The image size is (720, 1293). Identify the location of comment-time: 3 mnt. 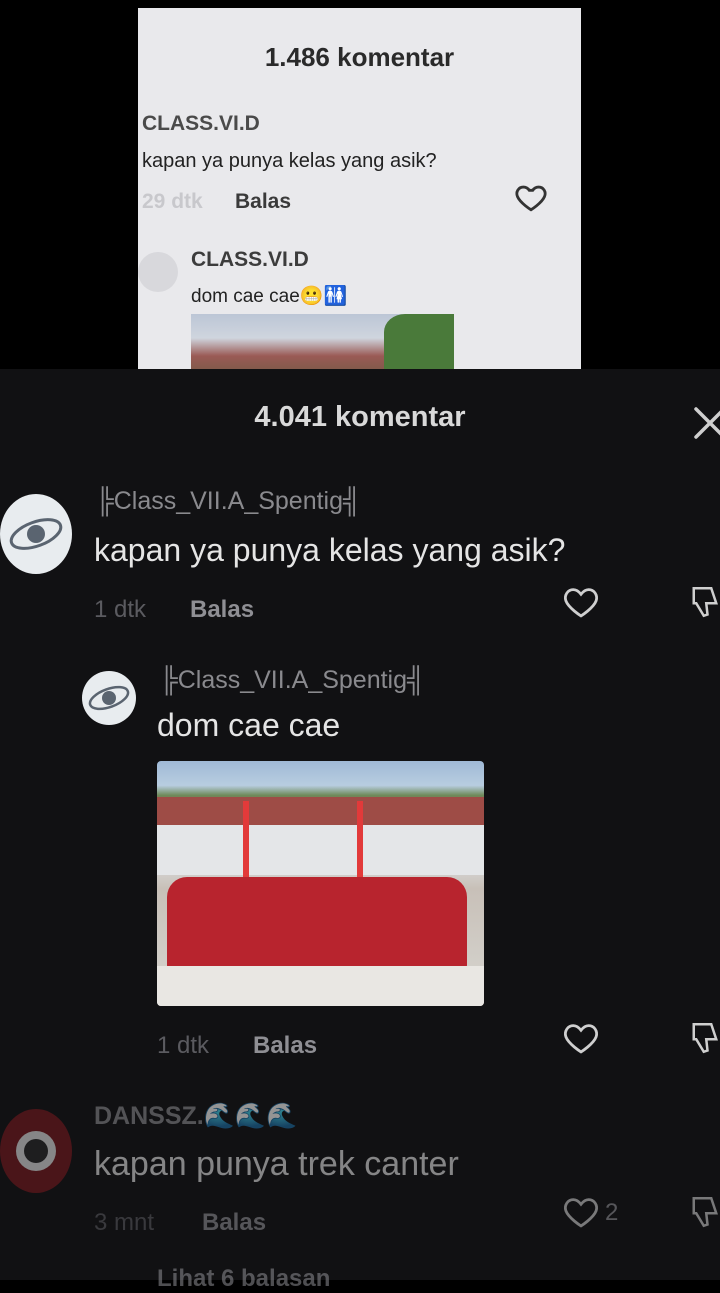
(124, 1222).